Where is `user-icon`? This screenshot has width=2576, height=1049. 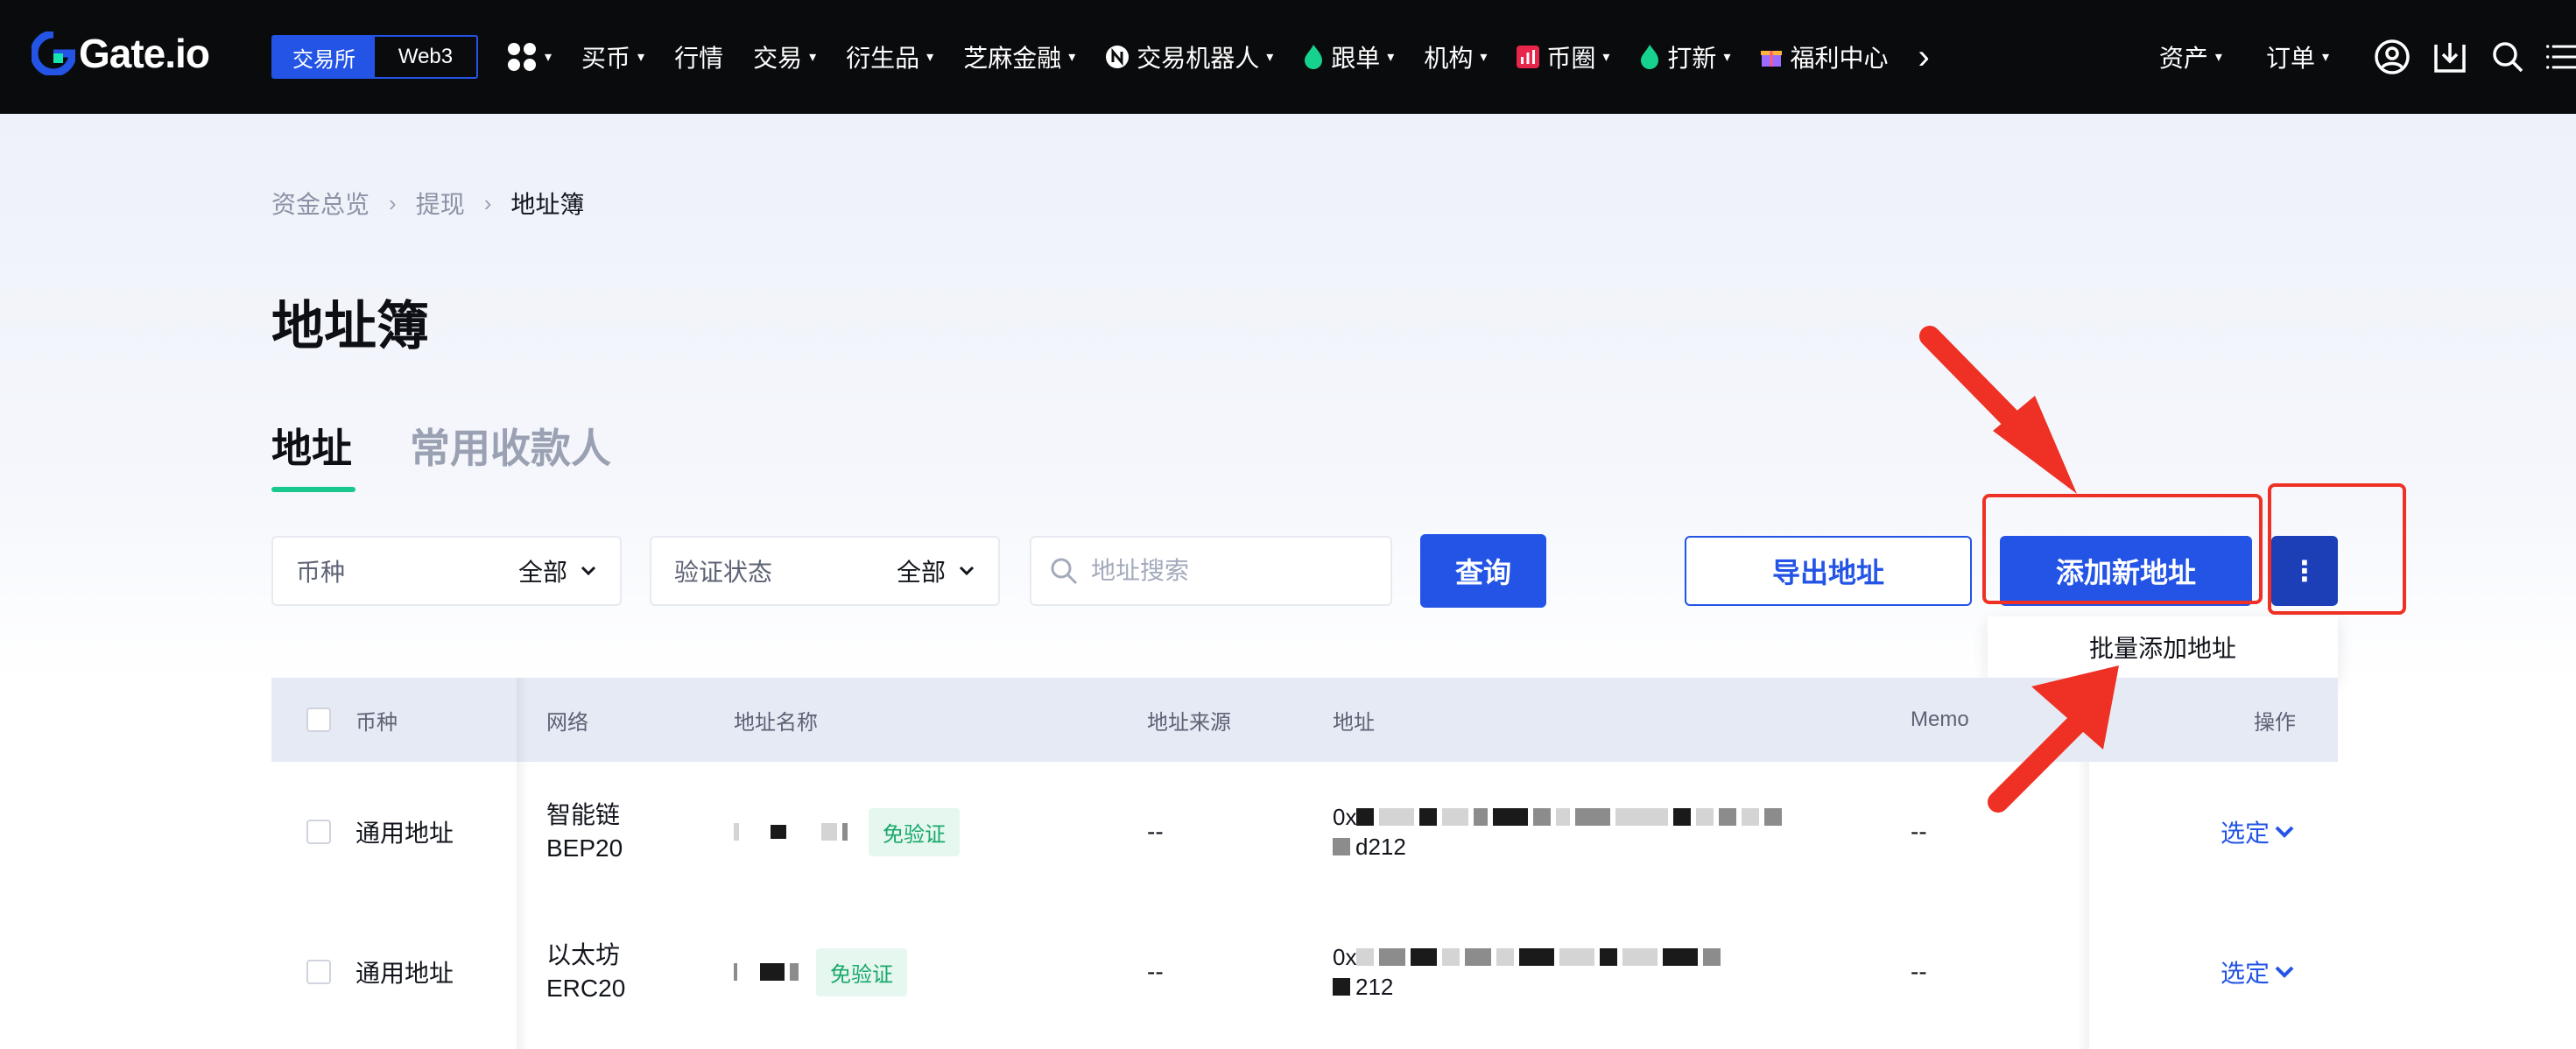
user-icon is located at coordinates (2392, 57).